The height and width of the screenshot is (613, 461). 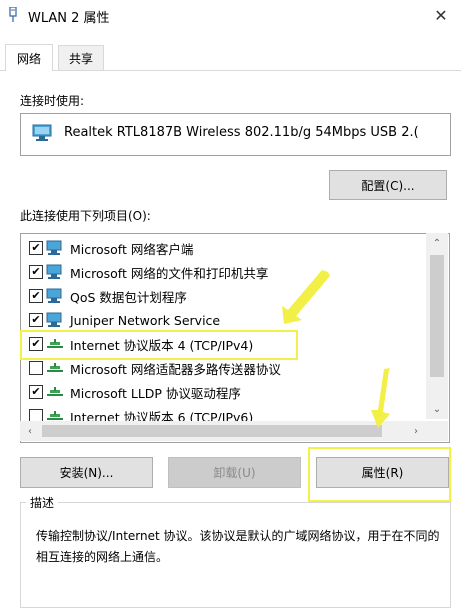 I want to click on title-bar: WLAN 2 属性 ✕, so click(x=230, y=15).